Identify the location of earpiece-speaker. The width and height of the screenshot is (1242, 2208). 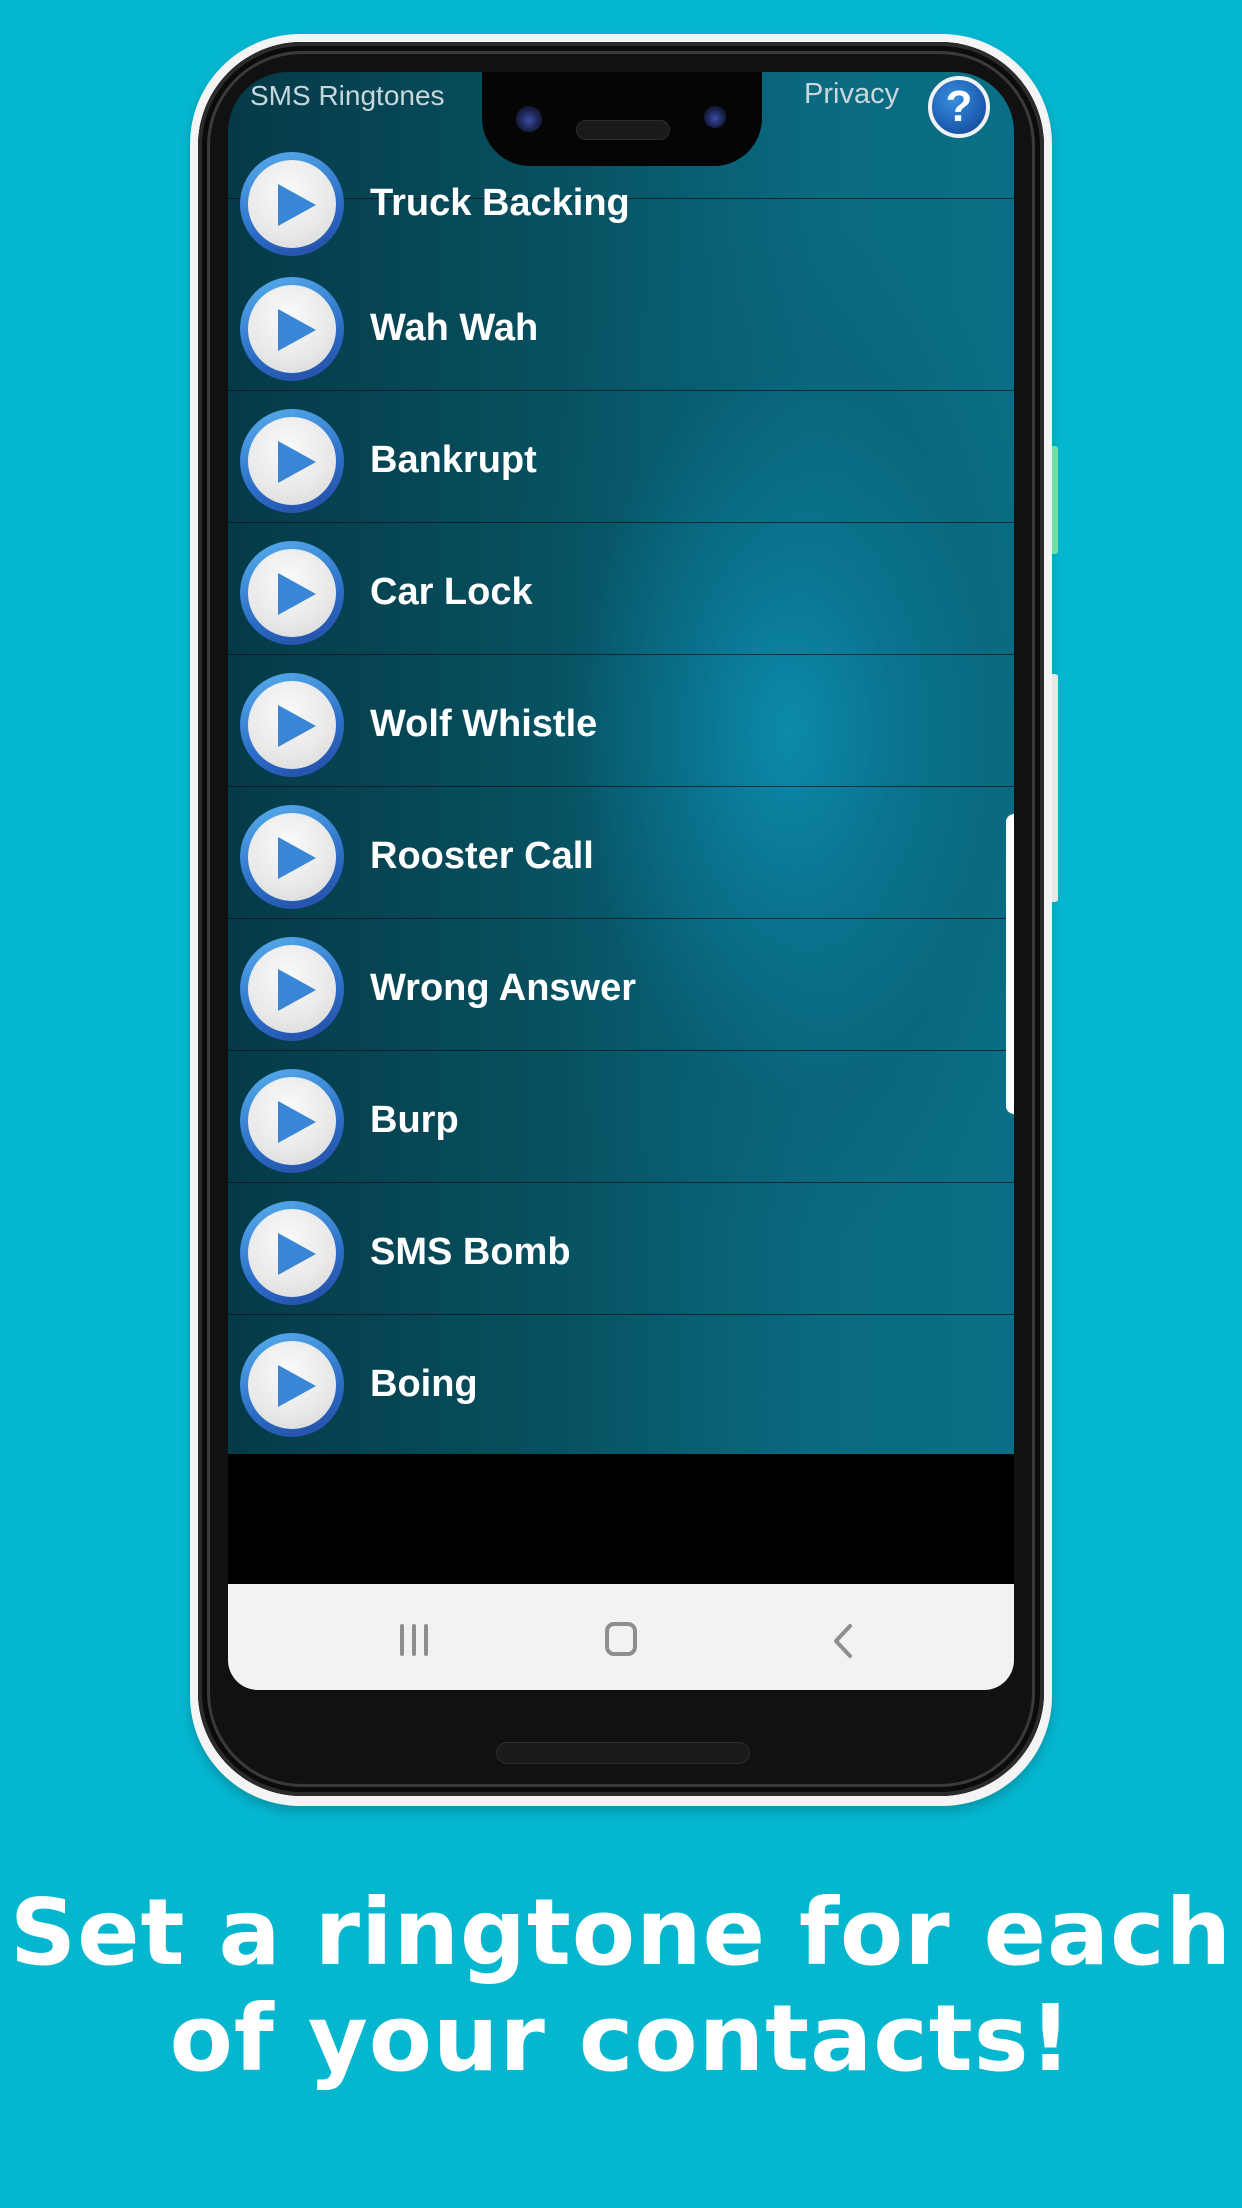
(623, 130).